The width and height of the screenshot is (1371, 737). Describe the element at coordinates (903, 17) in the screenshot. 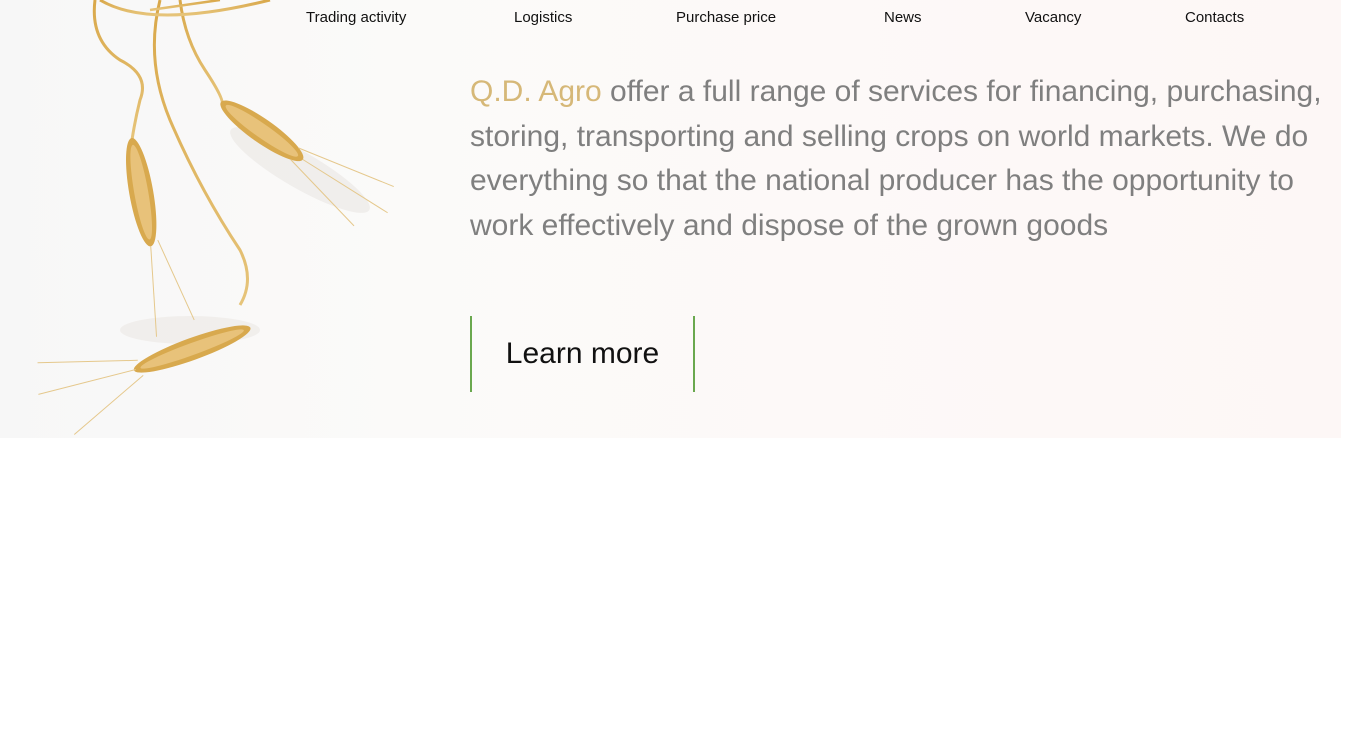

I see `nav-item-news: News` at that location.